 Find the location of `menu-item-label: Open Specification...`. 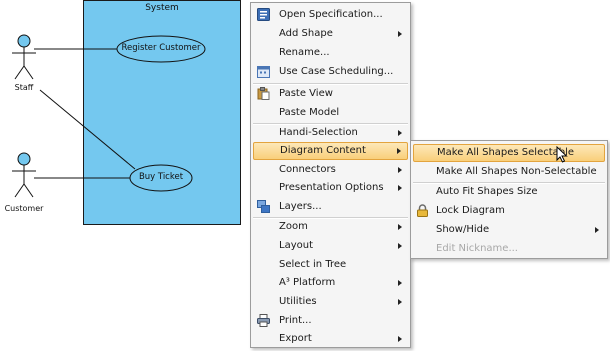

menu-item-label: Open Specification... is located at coordinates (331, 14).